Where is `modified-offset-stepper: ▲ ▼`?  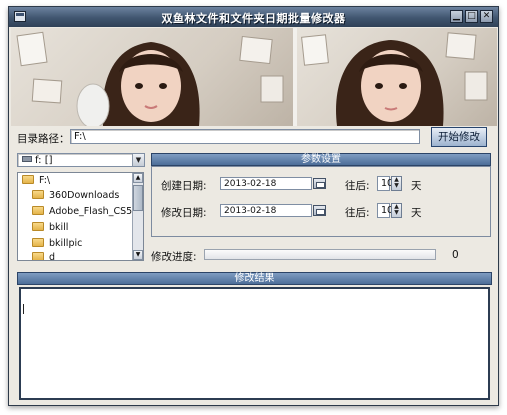
modified-offset-stepper: ▲ ▼ is located at coordinates (396, 210).